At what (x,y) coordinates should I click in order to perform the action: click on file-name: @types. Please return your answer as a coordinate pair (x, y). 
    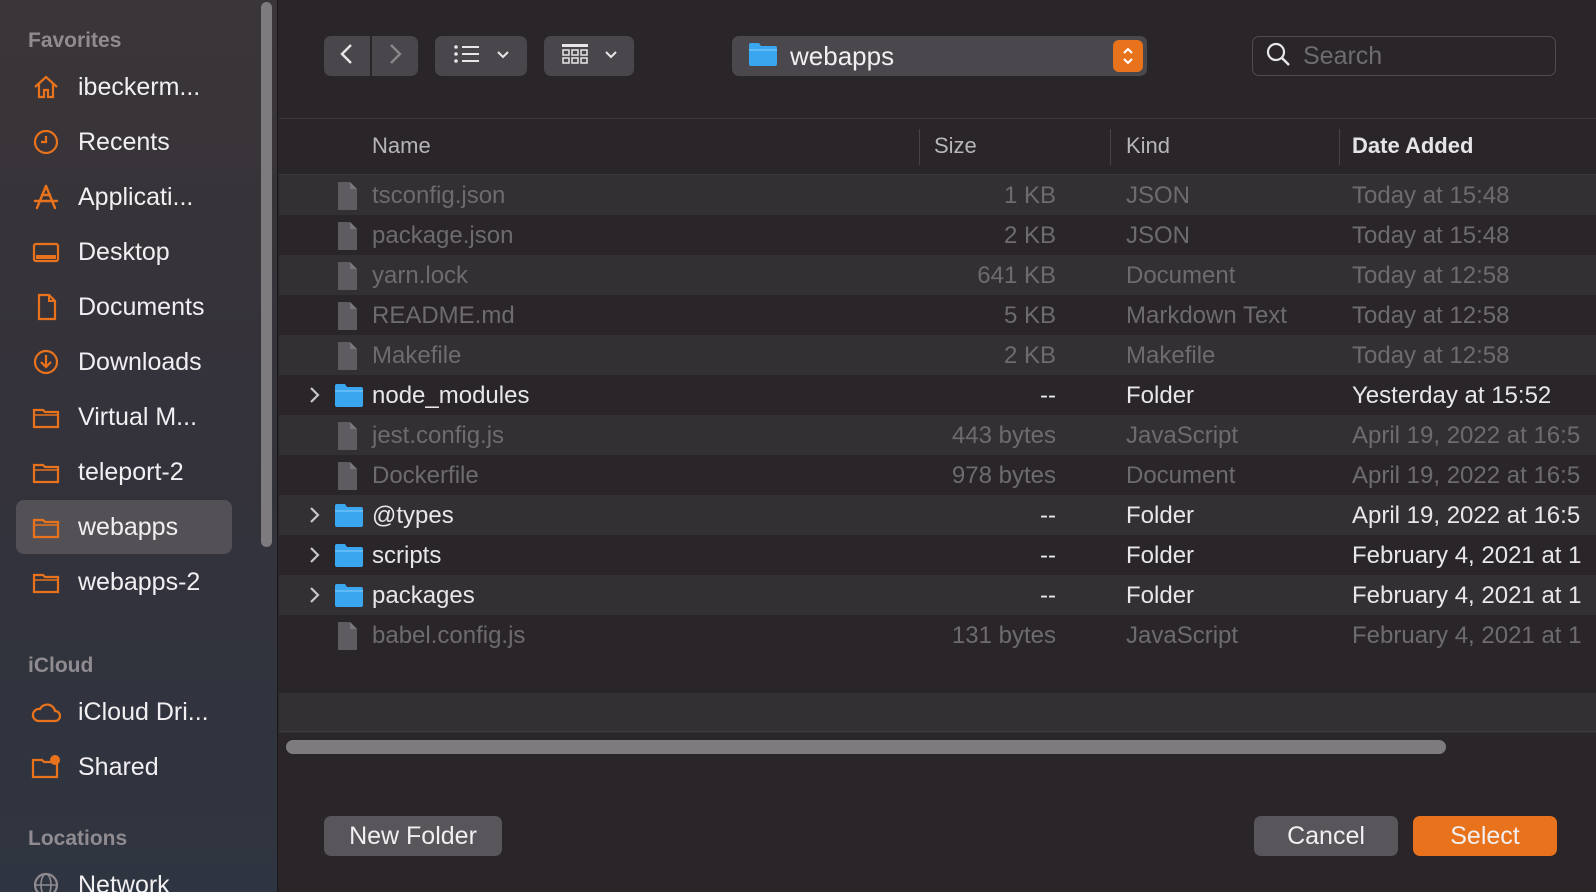
    Looking at the image, I should click on (413, 515).